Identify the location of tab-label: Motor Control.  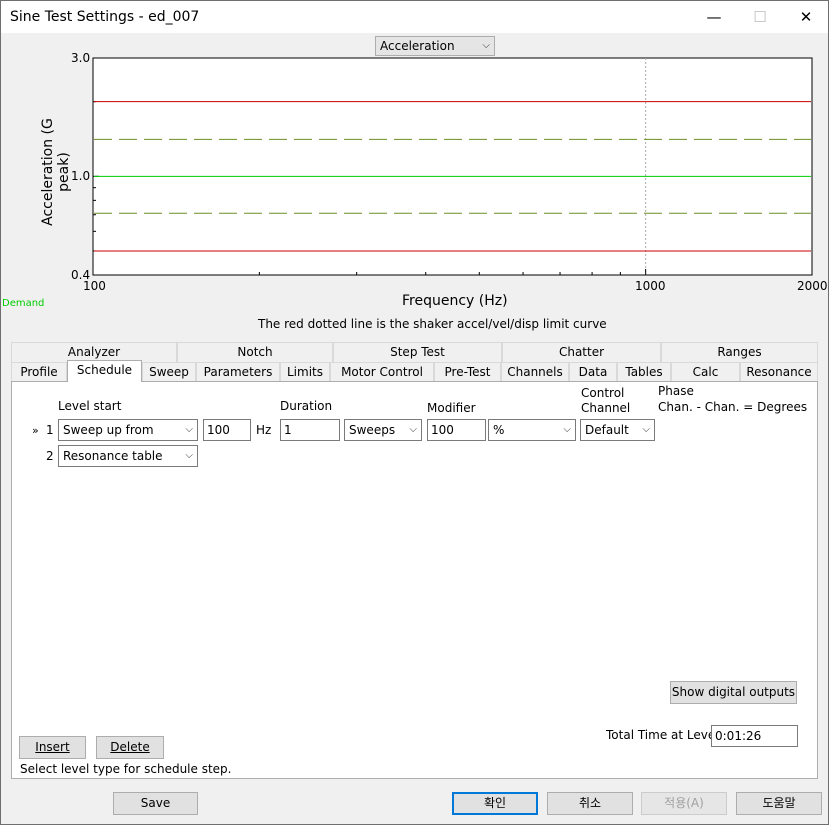
(382, 372).